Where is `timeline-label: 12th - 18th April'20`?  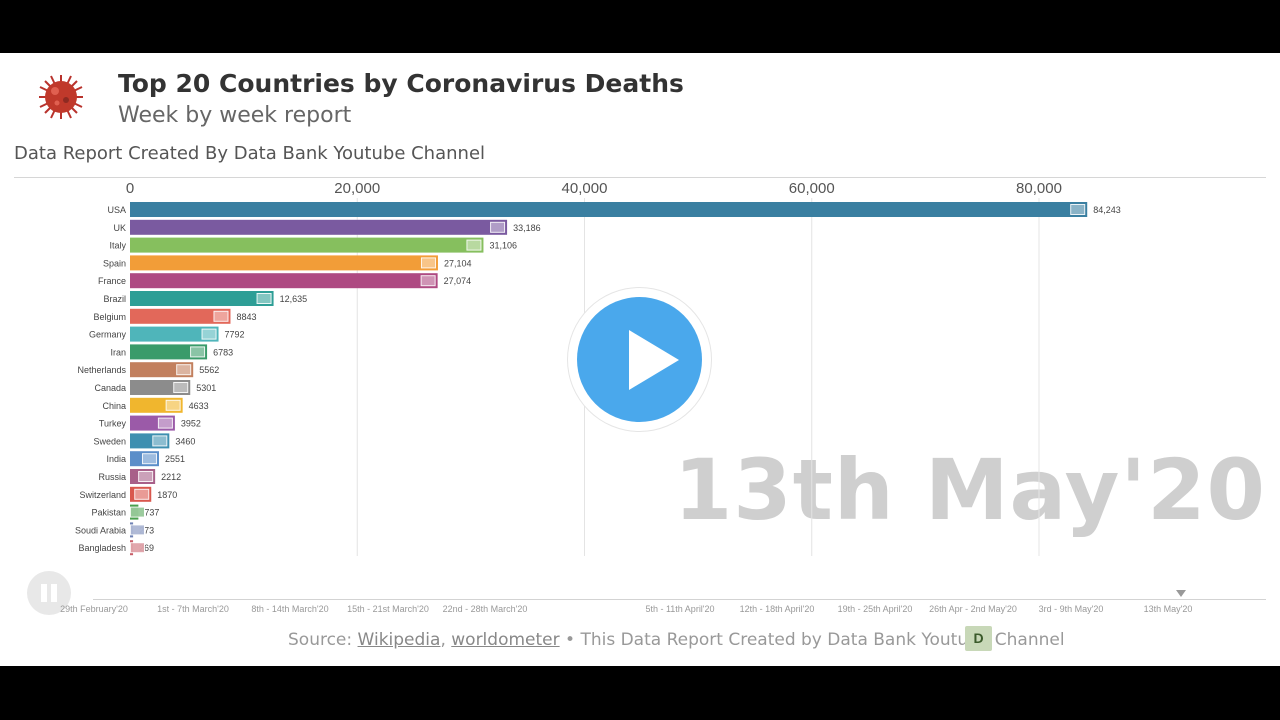 timeline-label: 12th - 18th April'20 is located at coordinates (777, 609).